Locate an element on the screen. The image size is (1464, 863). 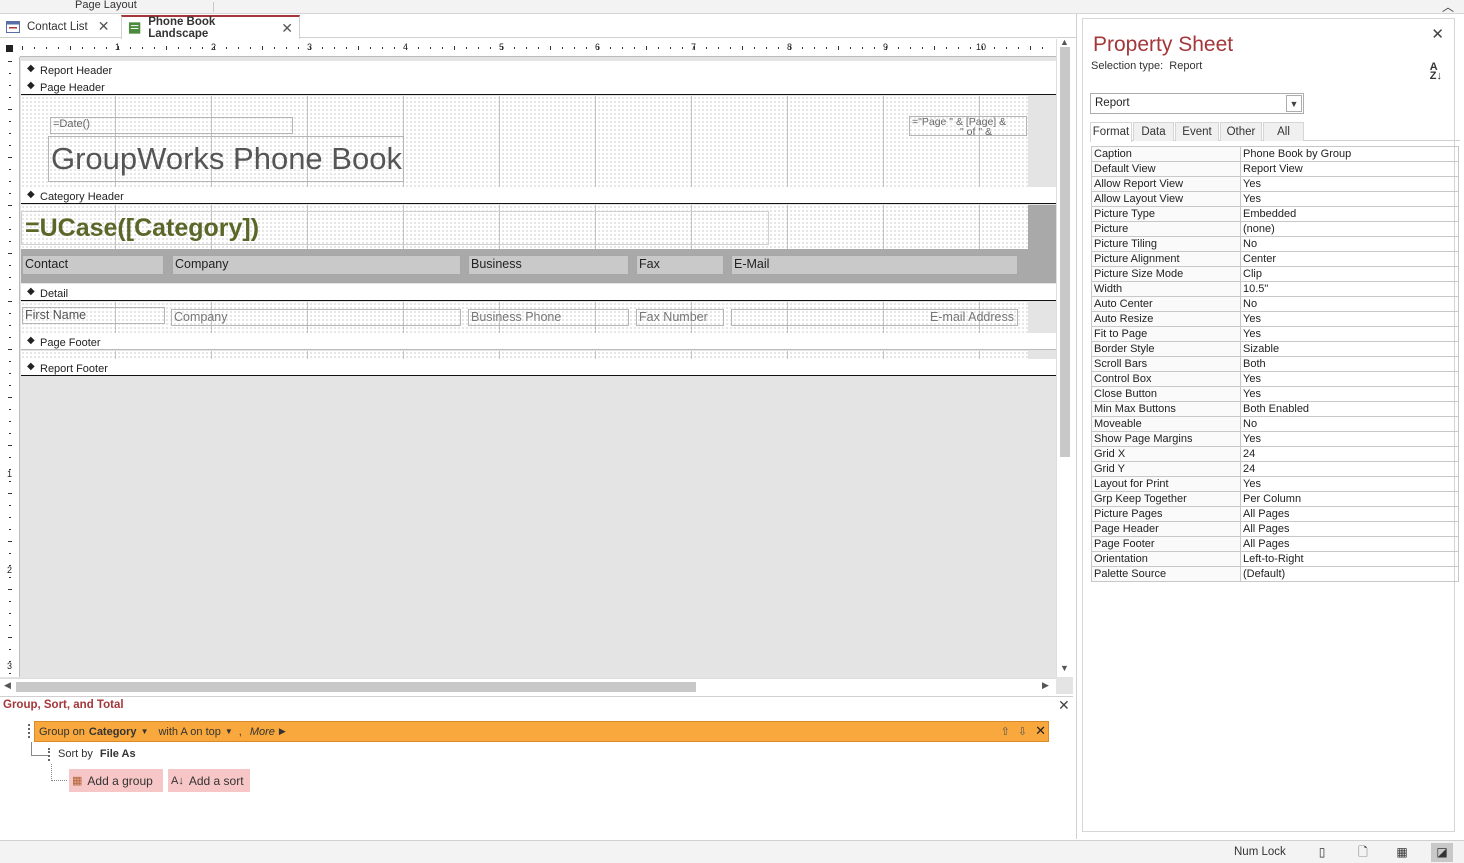
property-row: Page Footer All Pages is located at coordinates (1275, 544).